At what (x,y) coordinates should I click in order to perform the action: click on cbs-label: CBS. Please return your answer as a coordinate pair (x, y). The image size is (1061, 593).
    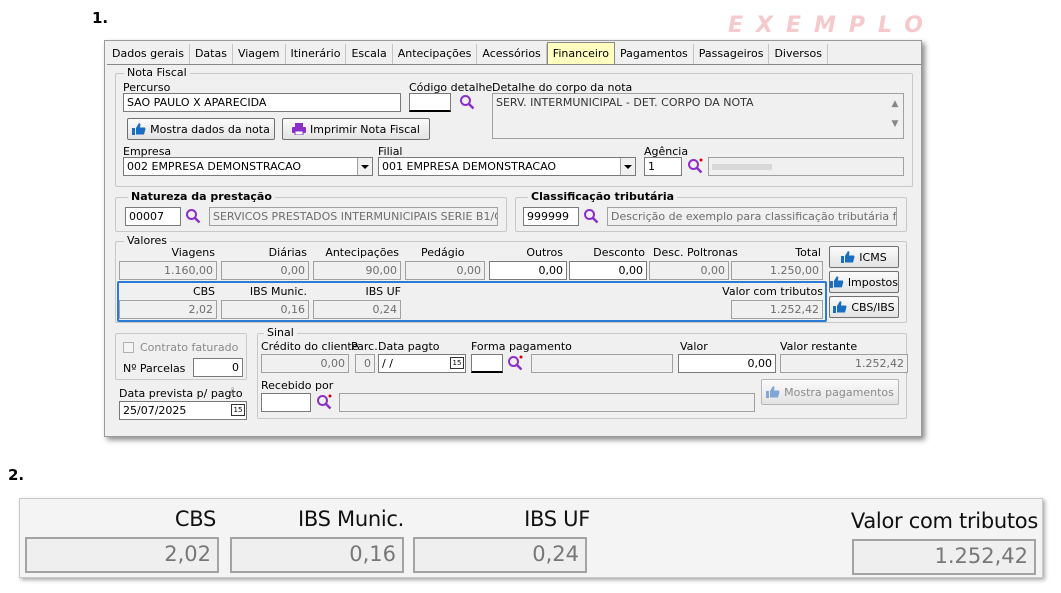
    Looking at the image, I should click on (203, 291).